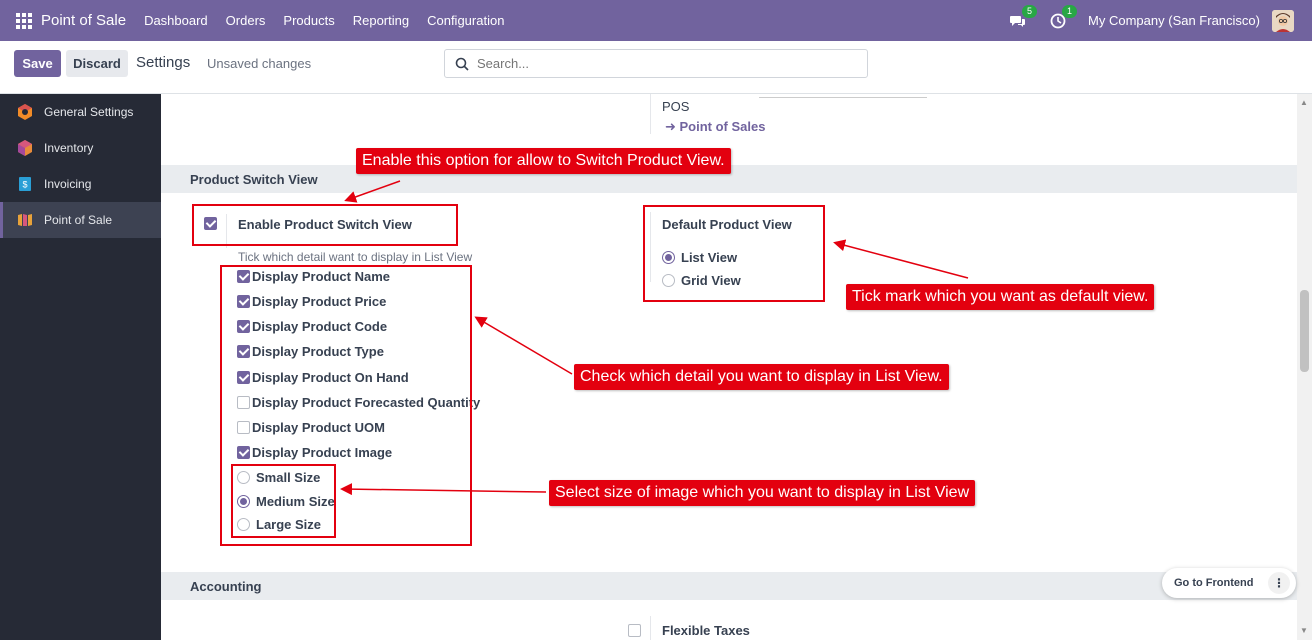  I want to click on unsaved-status: Unsaved changes, so click(259, 63).